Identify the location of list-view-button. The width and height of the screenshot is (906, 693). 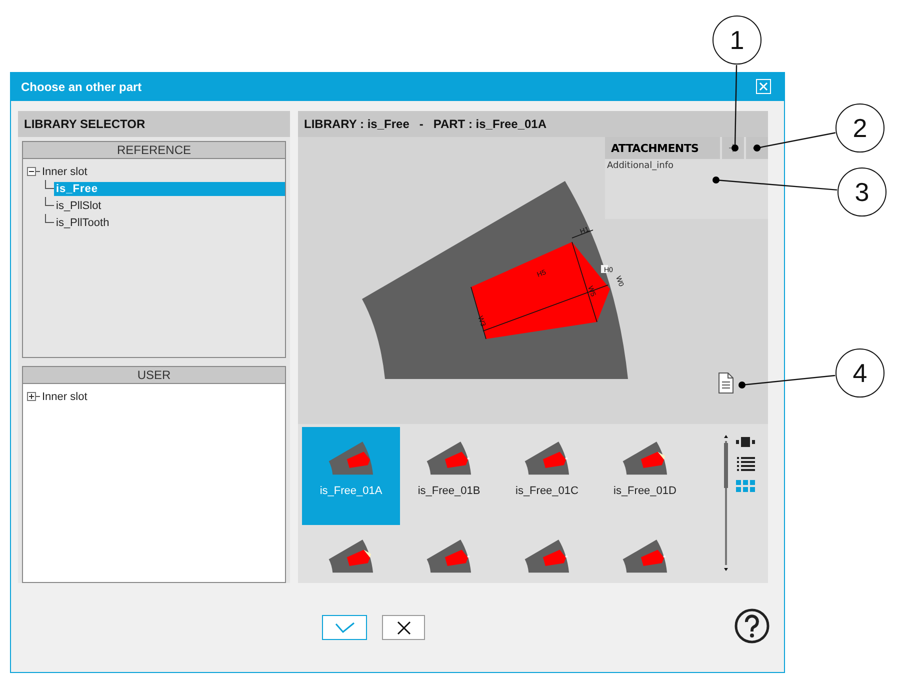
(746, 464).